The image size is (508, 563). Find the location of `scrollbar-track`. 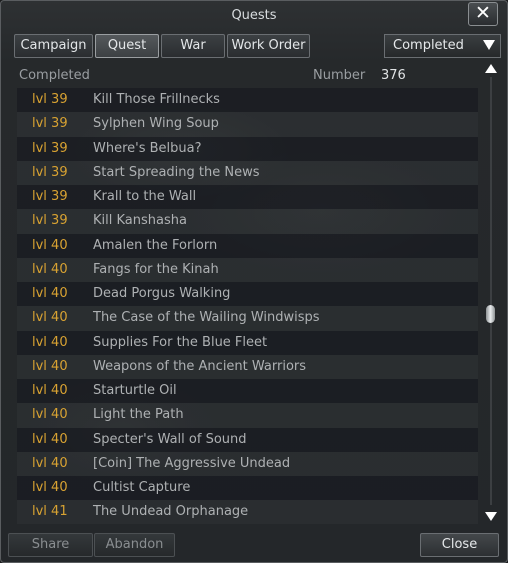

scrollbar-track is located at coordinates (491, 291).